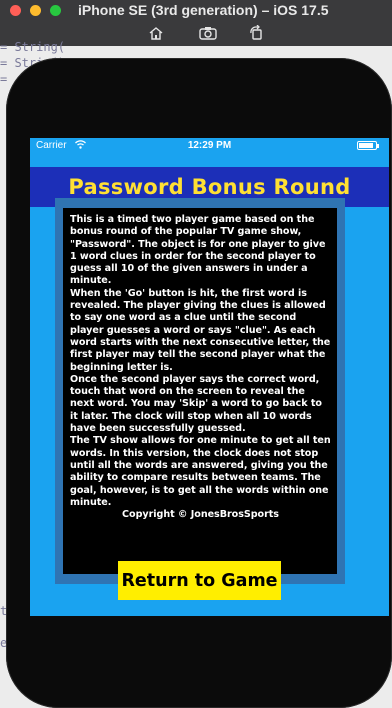 This screenshot has width=392, height=708. I want to click on copyright-notice: Copyright © JonesBrosSports, so click(200, 515).